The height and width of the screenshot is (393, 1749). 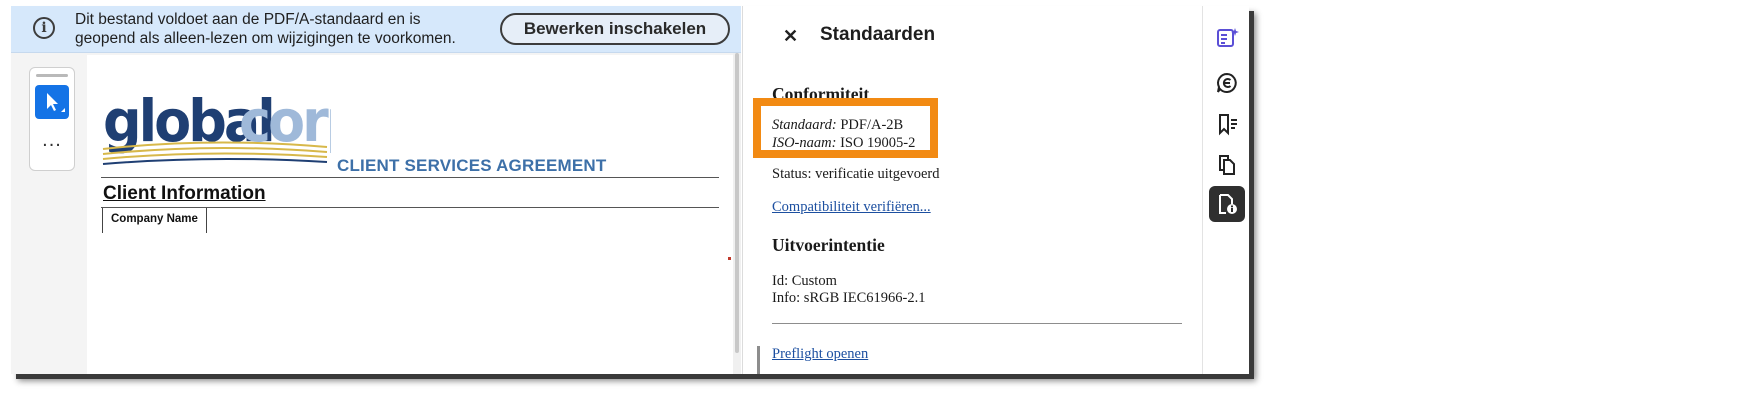 What do you see at coordinates (790, 36) in the screenshot?
I see `close-icon: ✕` at bounding box center [790, 36].